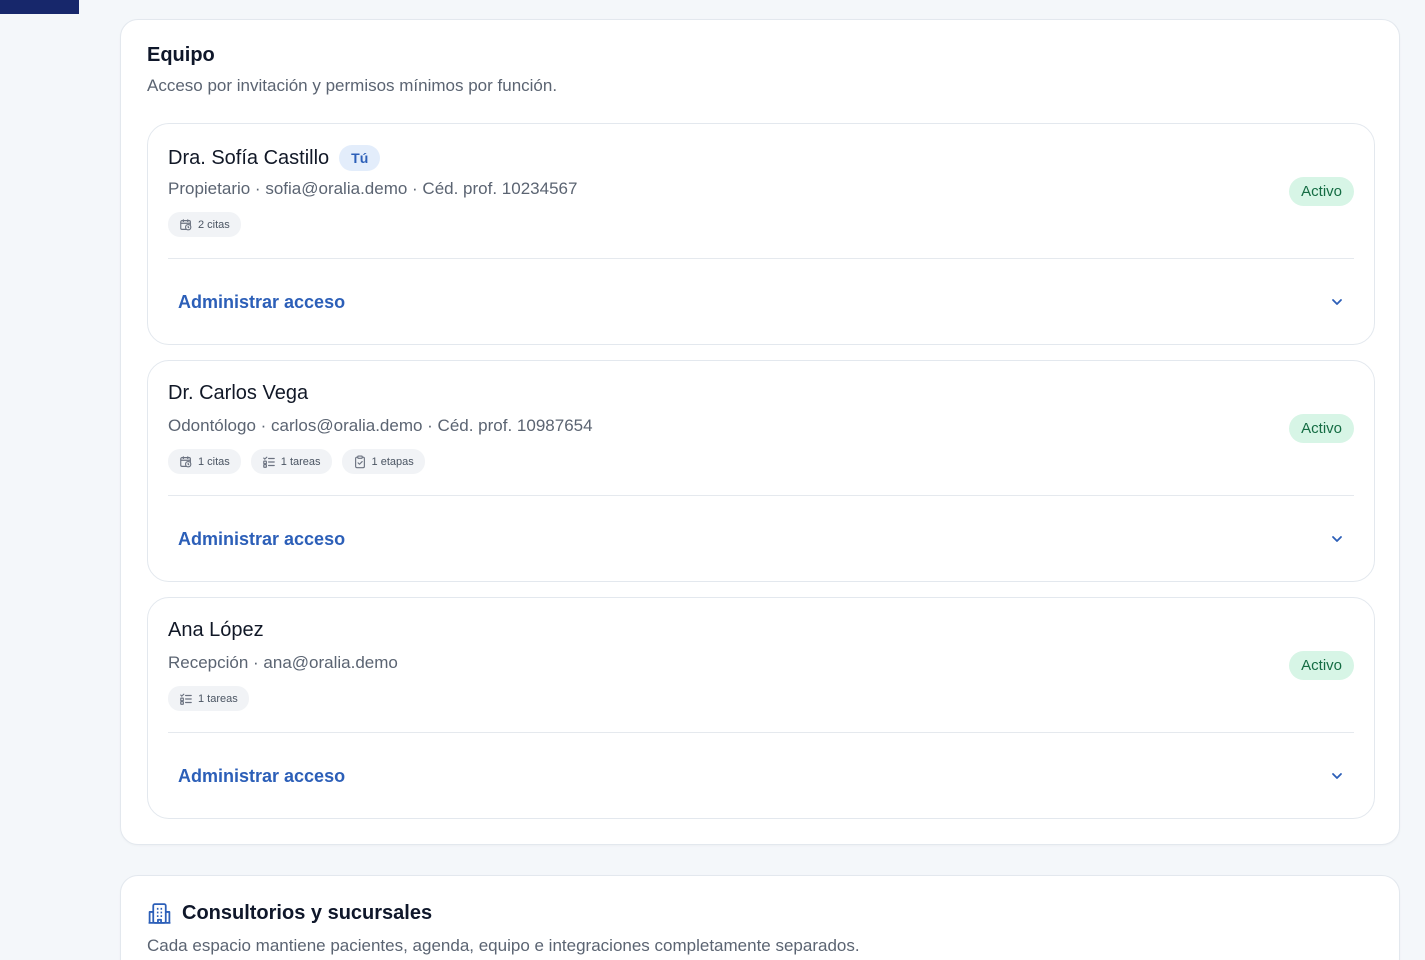 The width and height of the screenshot is (1425, 960). Describe the element at coordinates (214, 224) in the screenshot. I see `chip-label: 2 citas` at that location.